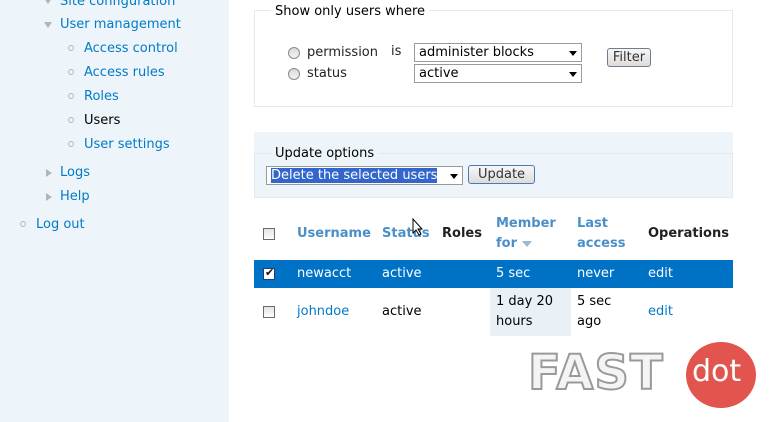  Describe the element at coordinates (439, 73) in the screenshot. I see `status-select-value: active` at that location.